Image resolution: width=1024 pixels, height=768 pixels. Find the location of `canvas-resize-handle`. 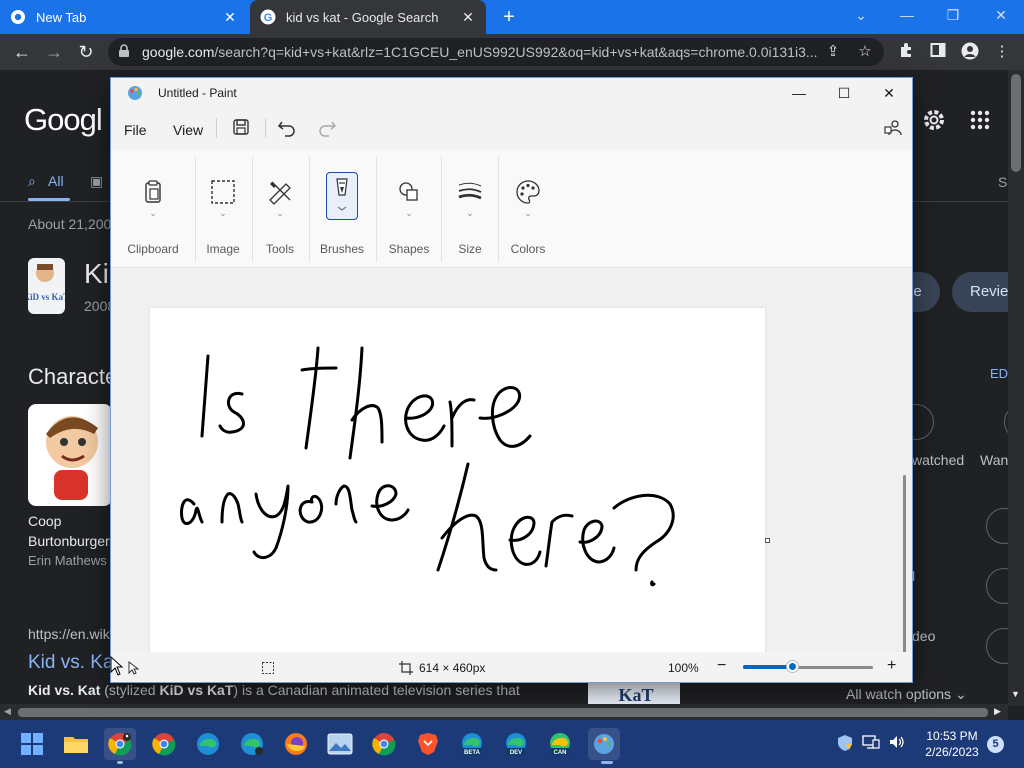

canvas-resize-handle is located at coordinates (767, 540).